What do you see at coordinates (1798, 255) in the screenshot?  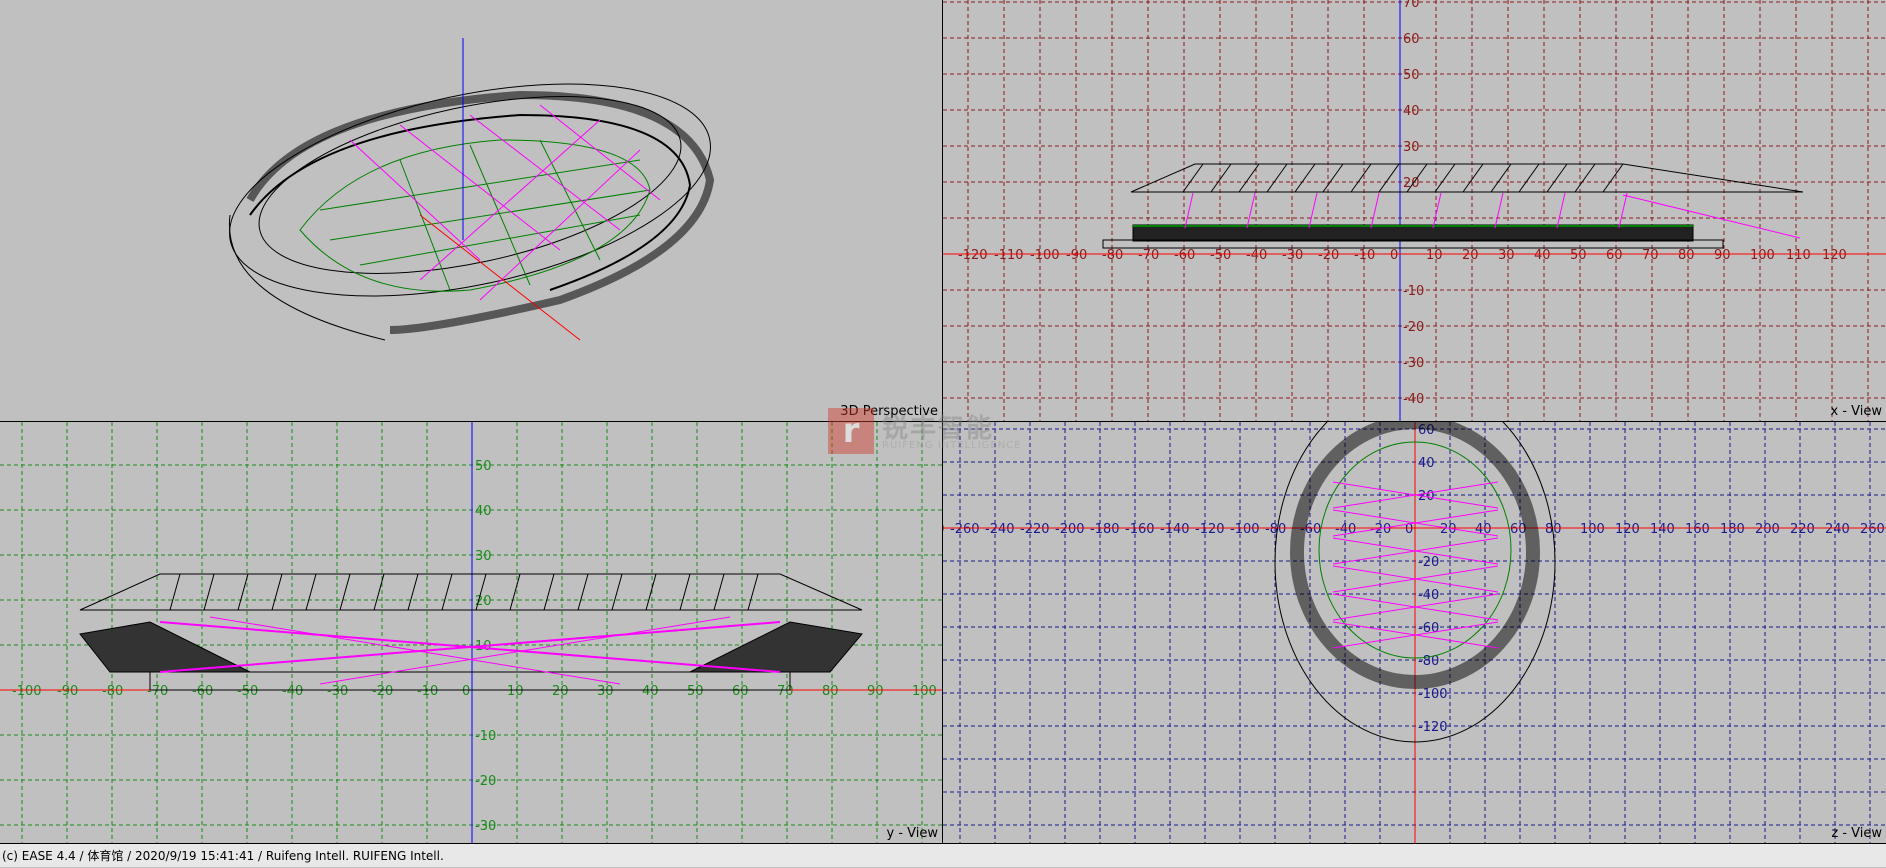 I see `axis-tick-label: 110` at bounding box center [1798, 255].